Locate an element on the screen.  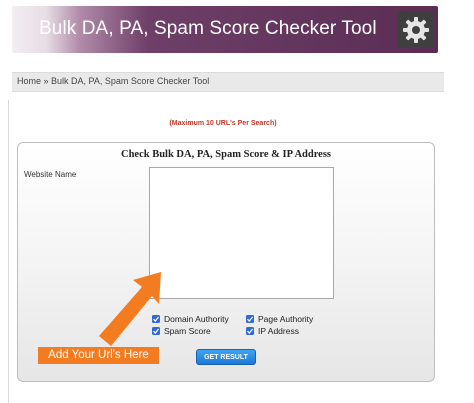
ip-address-checkbox is located at coordinates (250, 331).